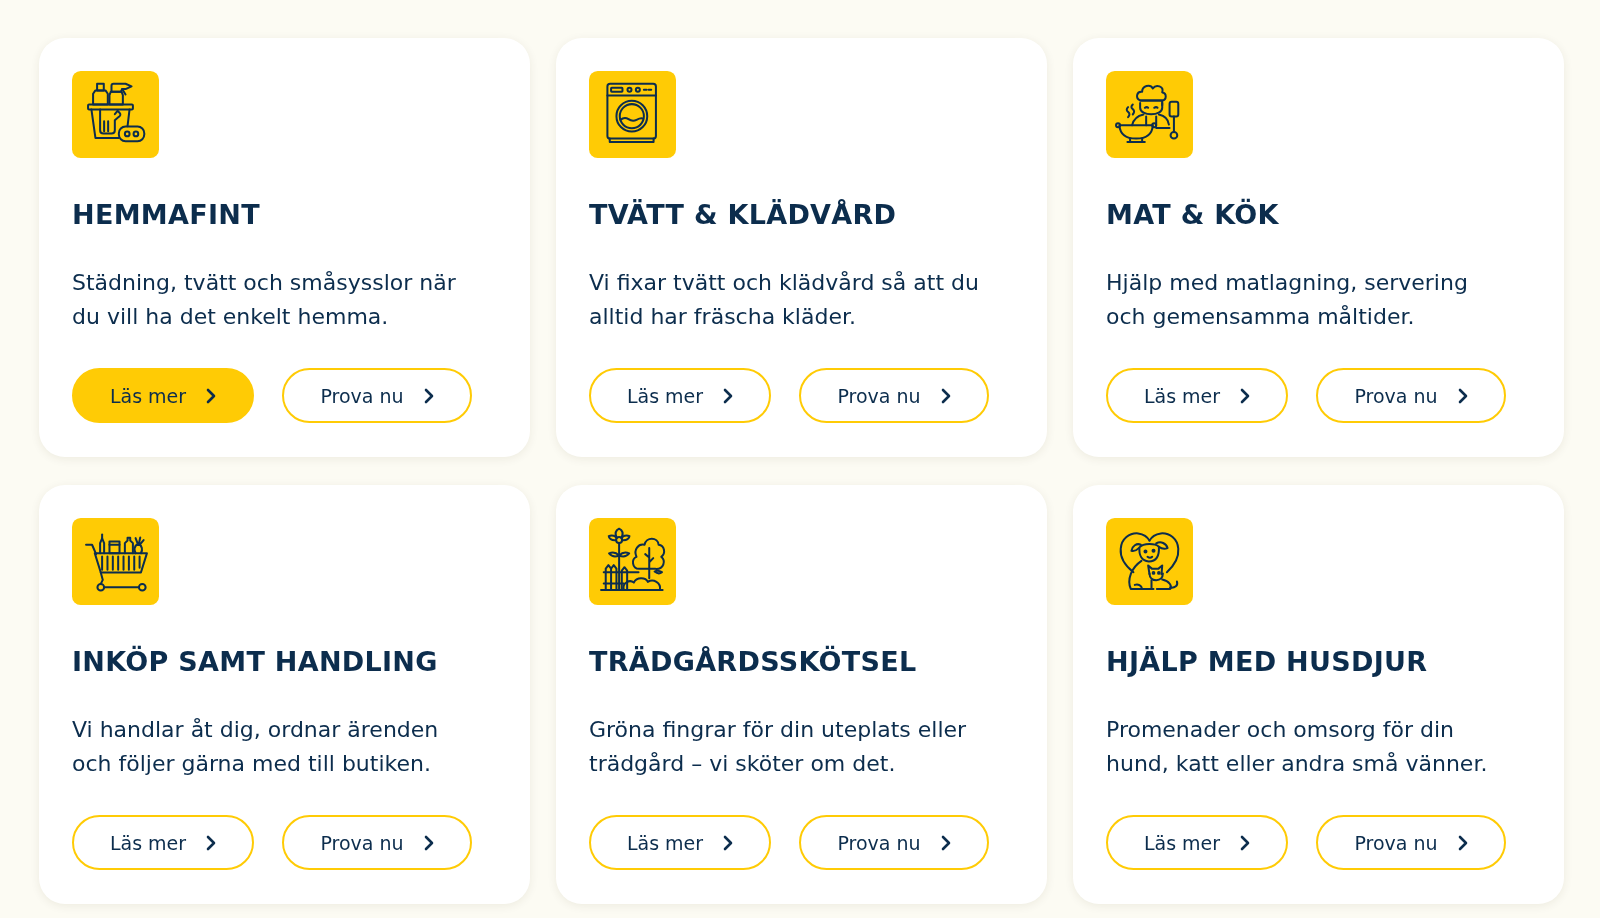  I want to click on card-title: INKÖP SAMT HANDLING, so click(255, 662).